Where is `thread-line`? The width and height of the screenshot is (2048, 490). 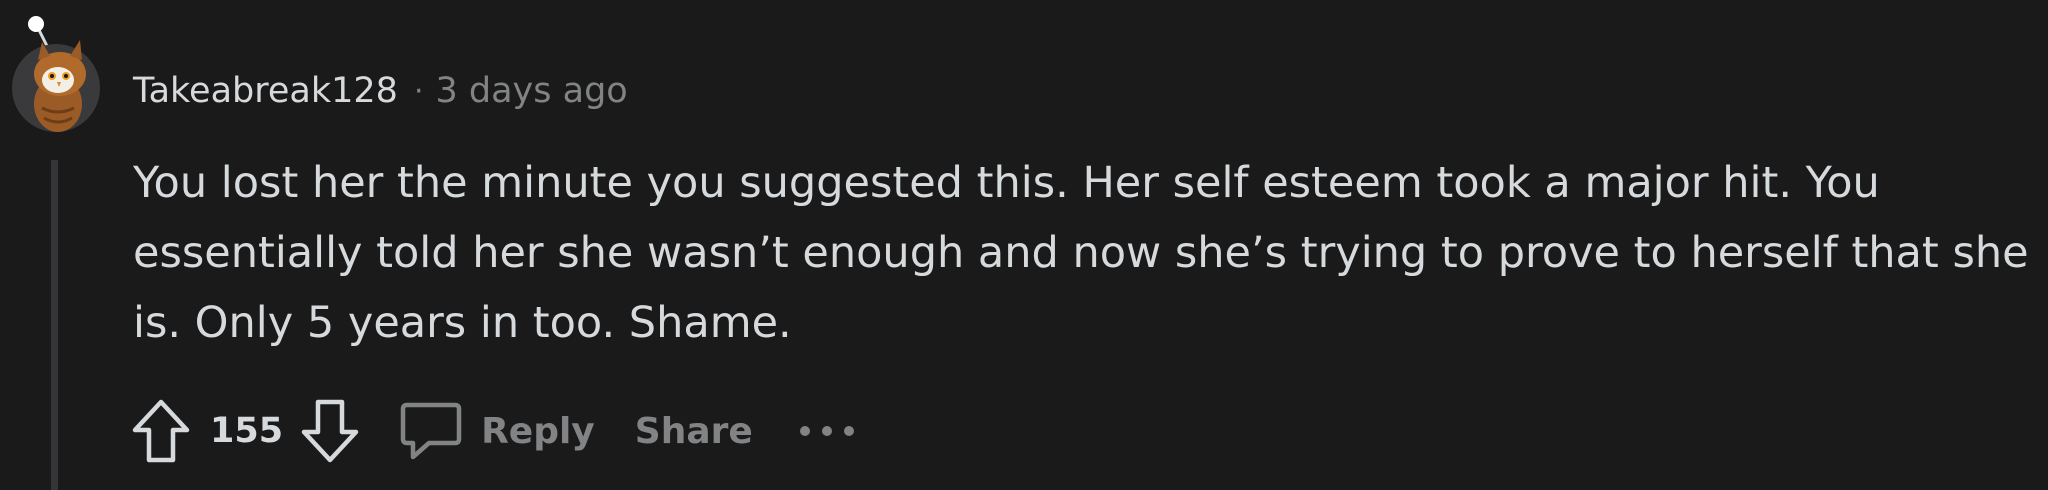
thread-line is located at coordinates (54, 325).